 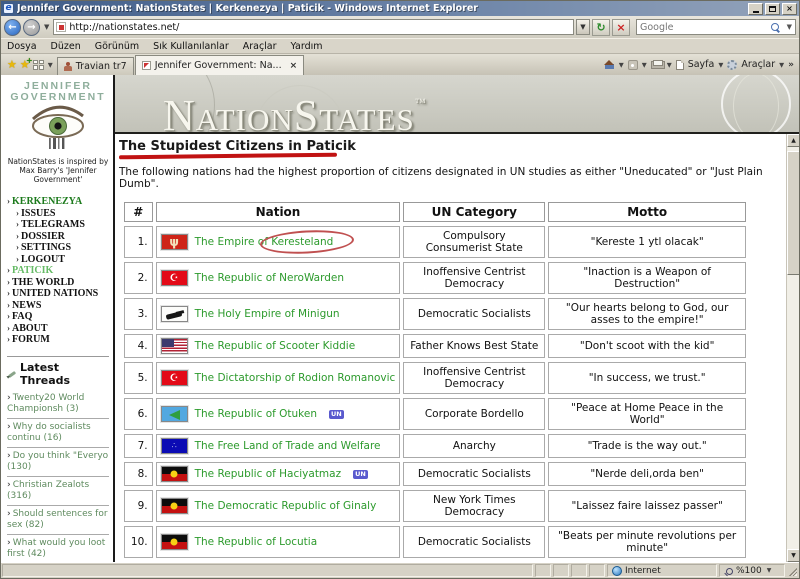 What do you see at coordinates (286, 506) in the screenshot?
I see `nation-link: The Democratic Republic of Ginaly` at bounding box center [286, 506].